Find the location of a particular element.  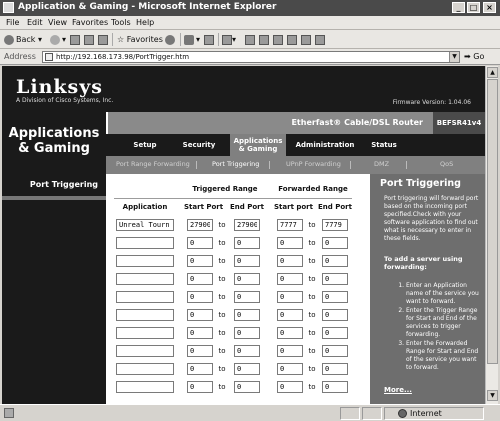

subtab-port-range-forwarding: Port Range Forwarding is located at coordinates (153, 164).